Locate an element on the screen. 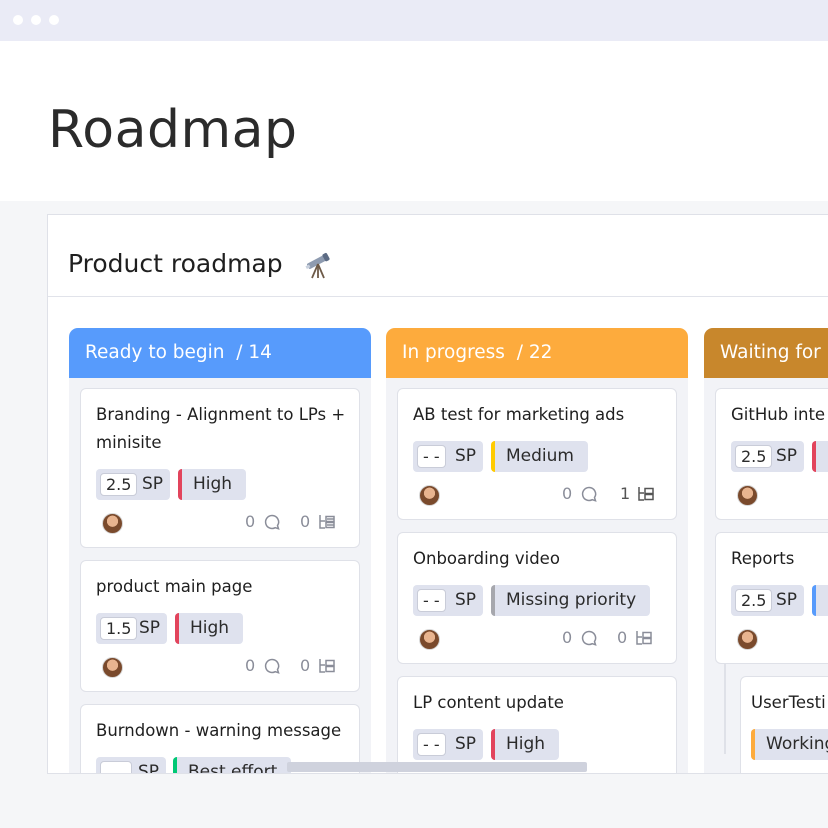 Image resolution: width=828 pixels, height=828 pixels. item-card: GitHub inte 2.5 SP is located at coordinates (771, 454).